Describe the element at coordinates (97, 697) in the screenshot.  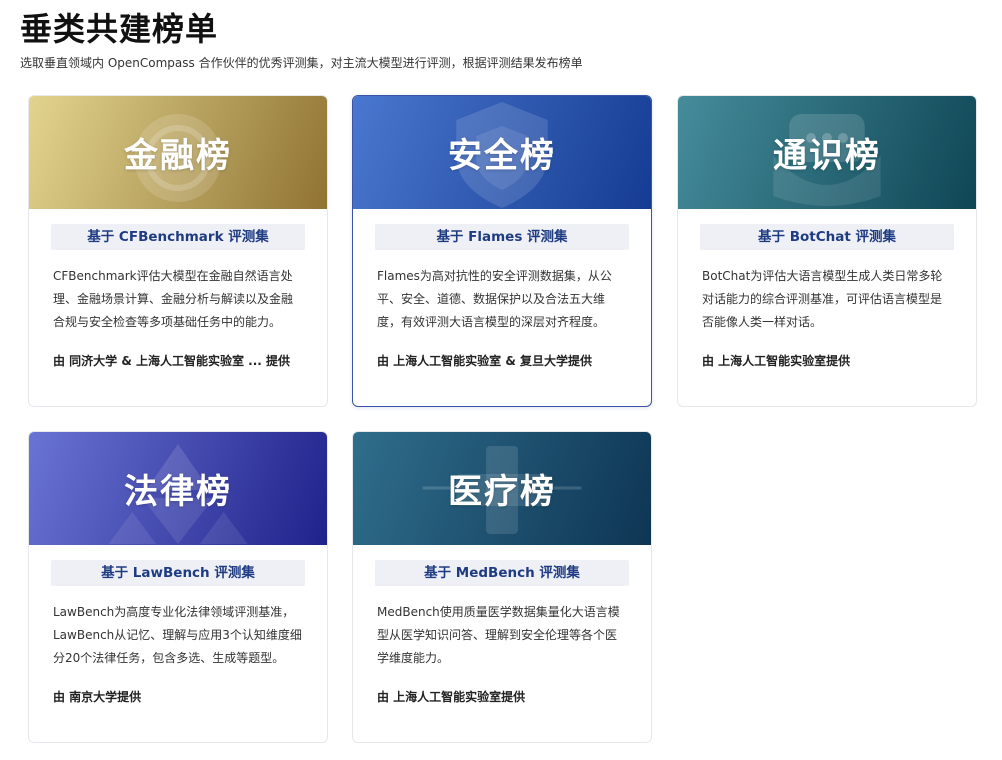
I see `card-provider: 由 南京大学提供` at that location.